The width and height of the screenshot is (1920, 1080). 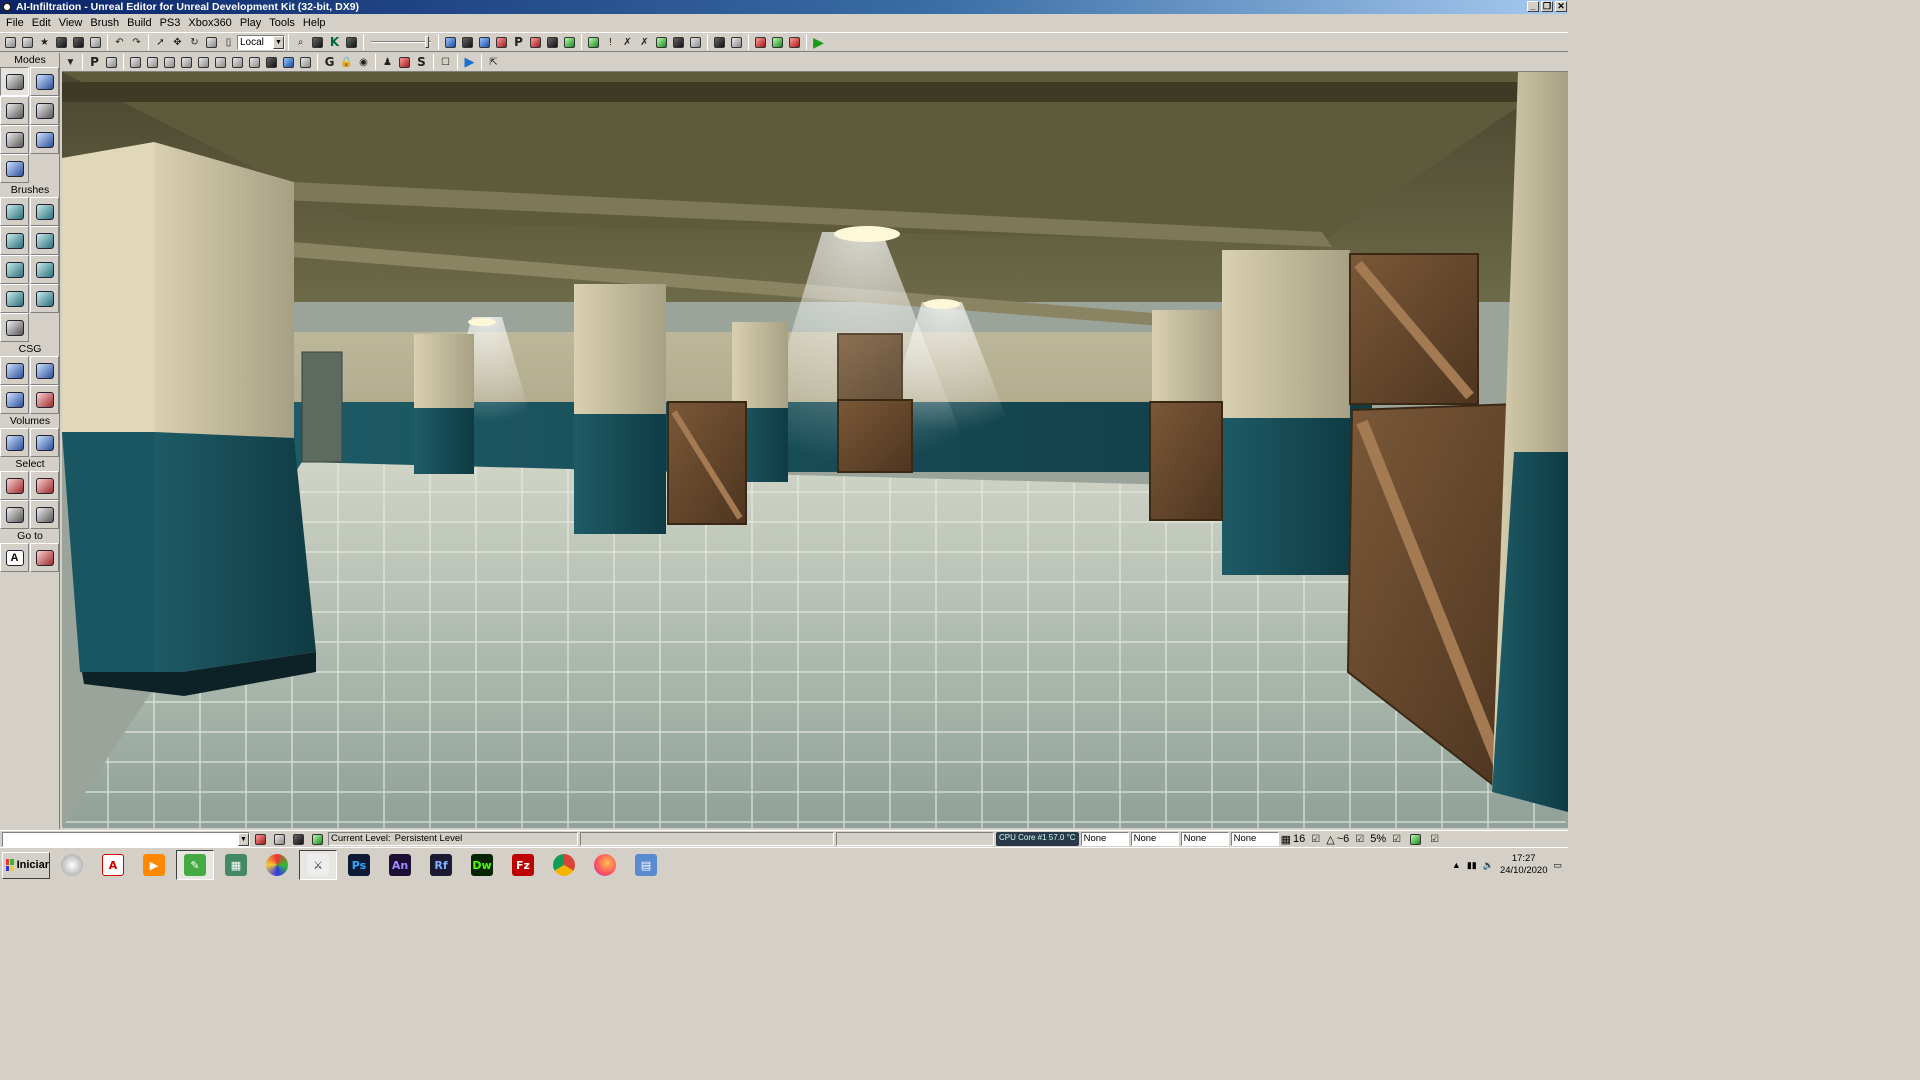 I want to click on notification-icon: ▭, so click(x=1557, y=865).